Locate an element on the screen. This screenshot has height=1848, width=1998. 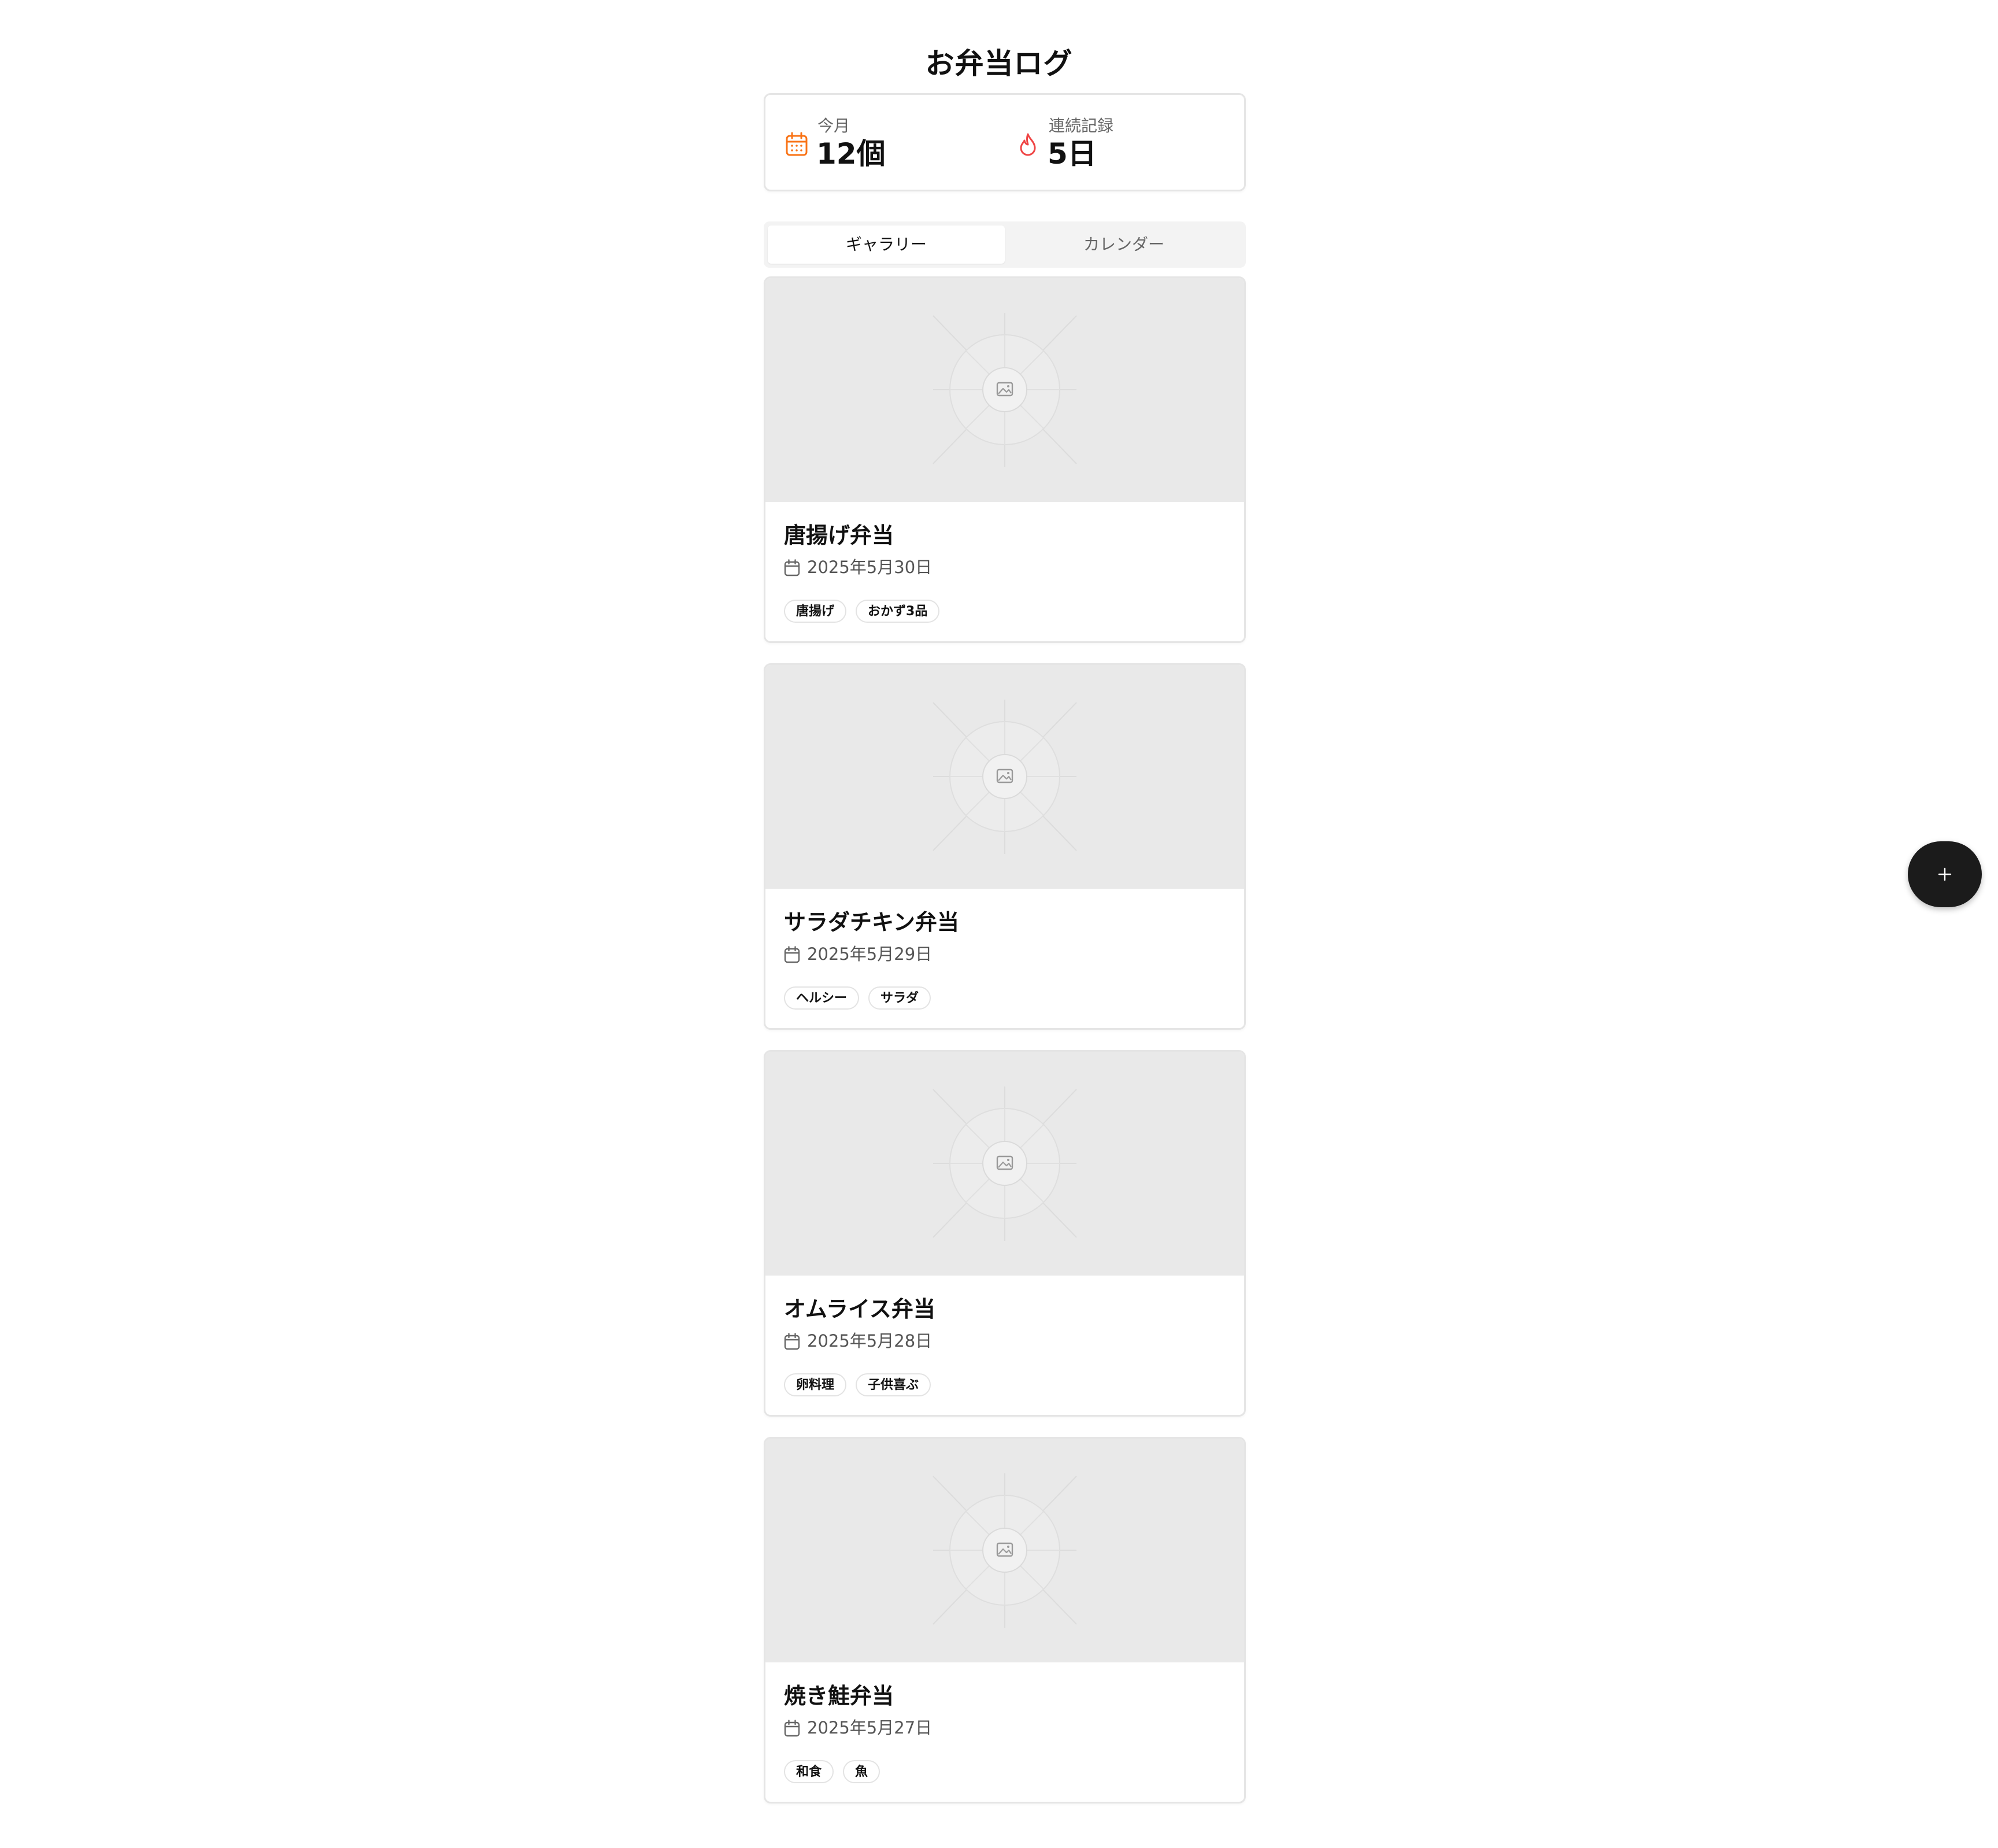
entry-title: 焼き鮭弁当 is located at coordinates (839, 1696).